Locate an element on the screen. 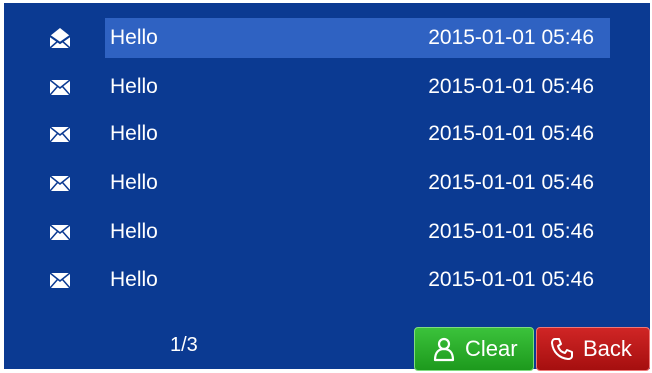 The width and height of the screenshot is (652, 373). back-button: Back is located at coordinates (593, 349).